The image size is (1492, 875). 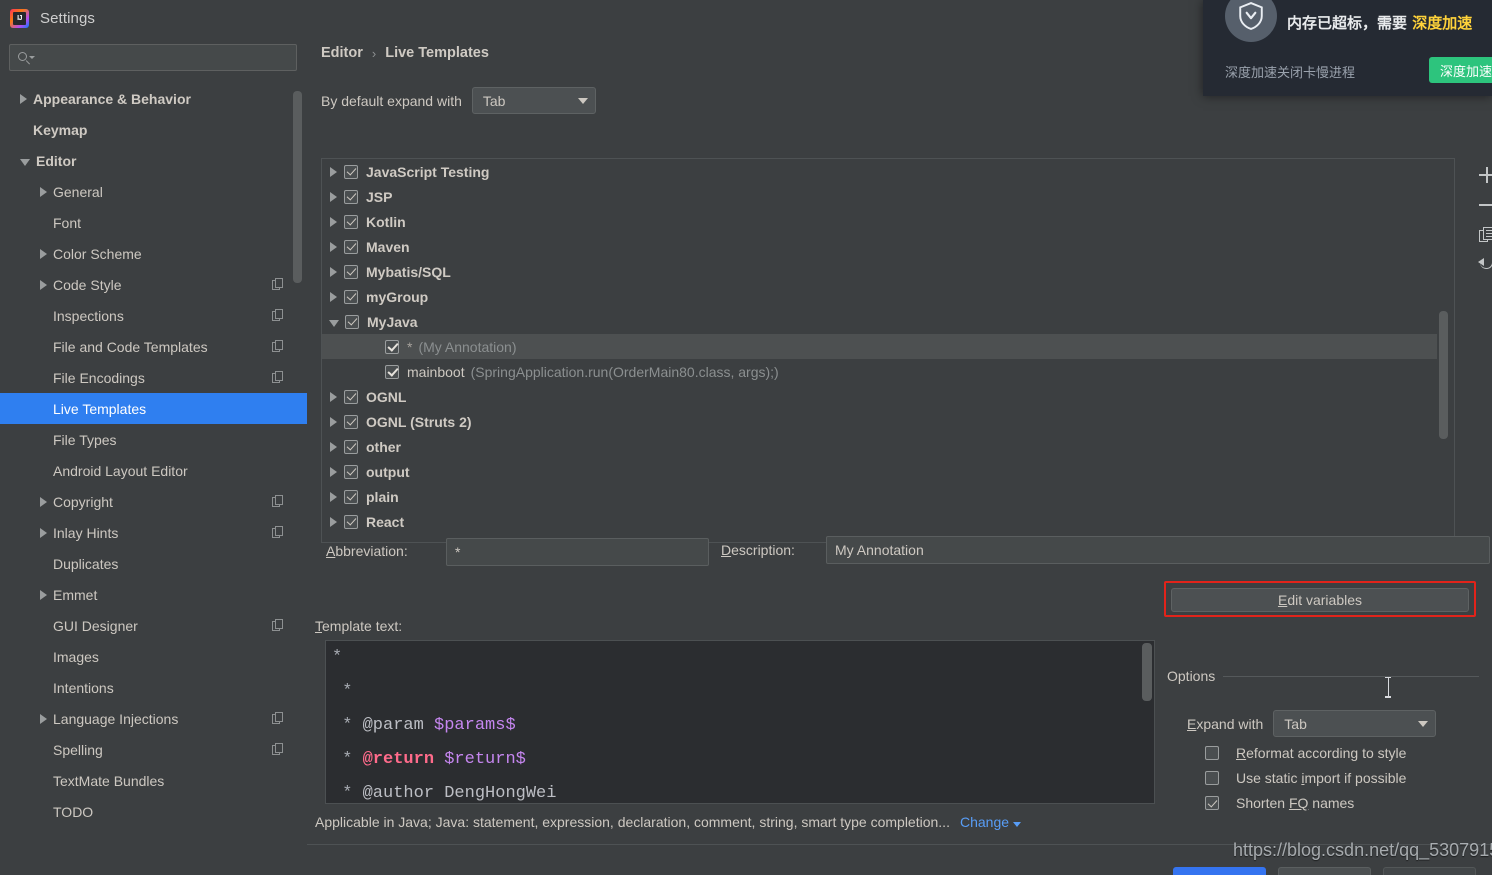 What do you see at coordinates (879, 471) in the screenshot?
I see `template-group-row: output` at bounding box center [879, 471].